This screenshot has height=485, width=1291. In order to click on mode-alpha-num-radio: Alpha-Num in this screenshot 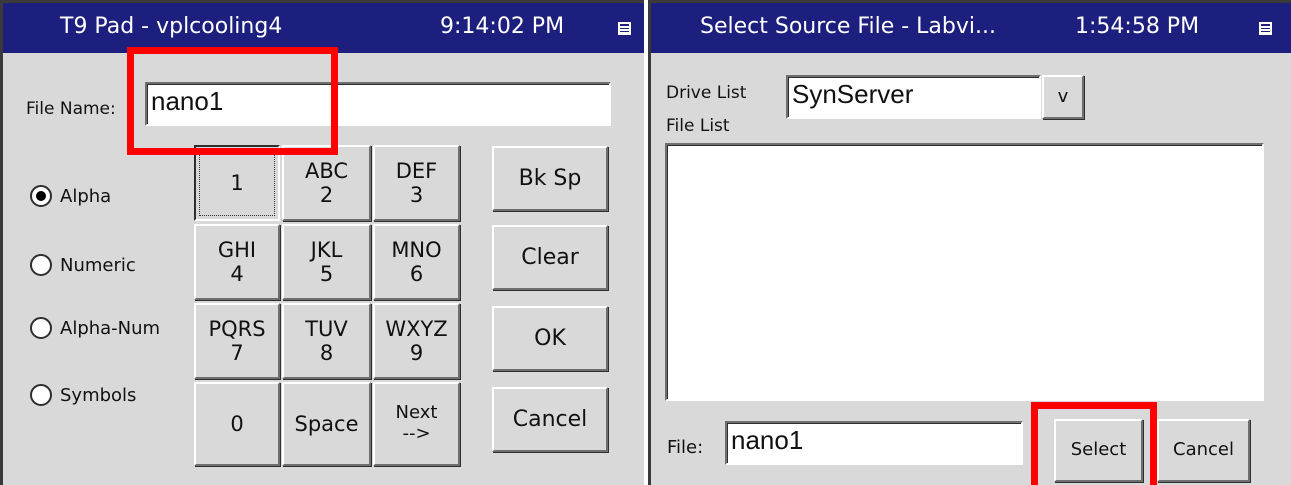, I will do `click(95, 328)`.